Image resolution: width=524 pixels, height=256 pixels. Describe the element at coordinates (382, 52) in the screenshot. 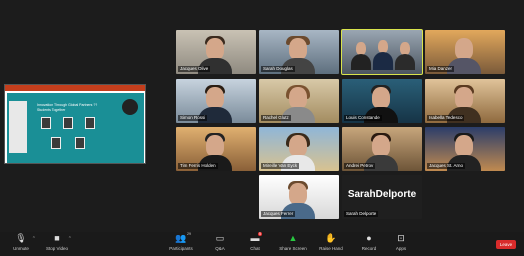

I see `participant-tile-active-speaker` at that location.